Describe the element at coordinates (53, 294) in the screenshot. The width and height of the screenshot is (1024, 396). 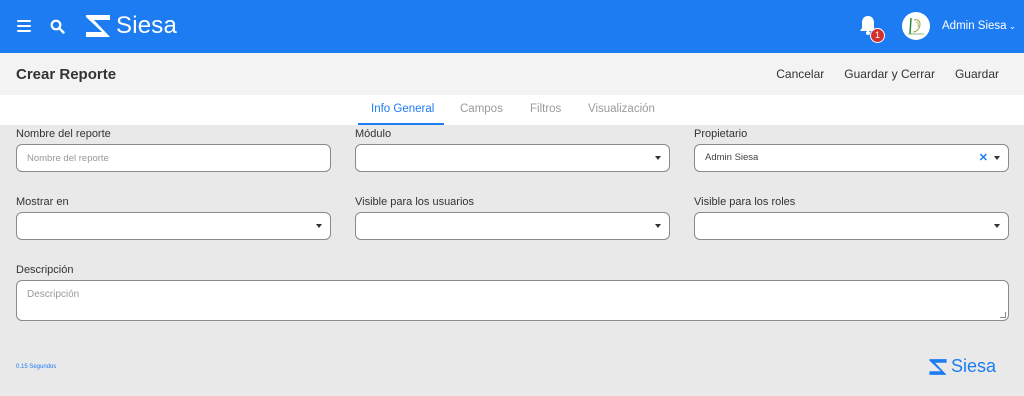
I see `description-placeholder: Descripción` at that location.